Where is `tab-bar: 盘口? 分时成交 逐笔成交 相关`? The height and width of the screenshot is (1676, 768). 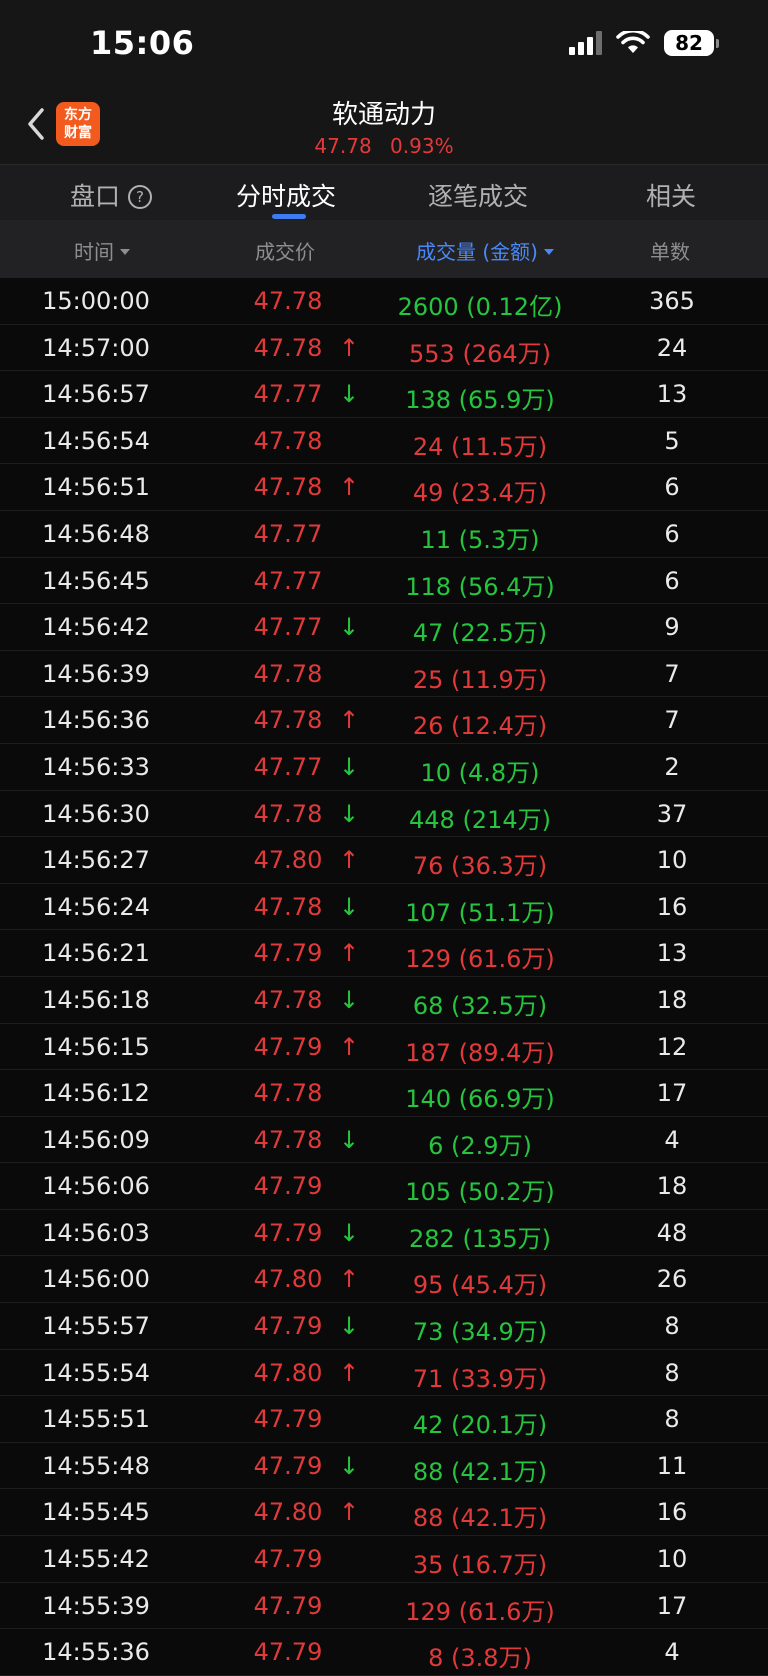 tab-bar: 盘口? 分时成交 逐笔成交 相关 is located at coordinates (384, 192).